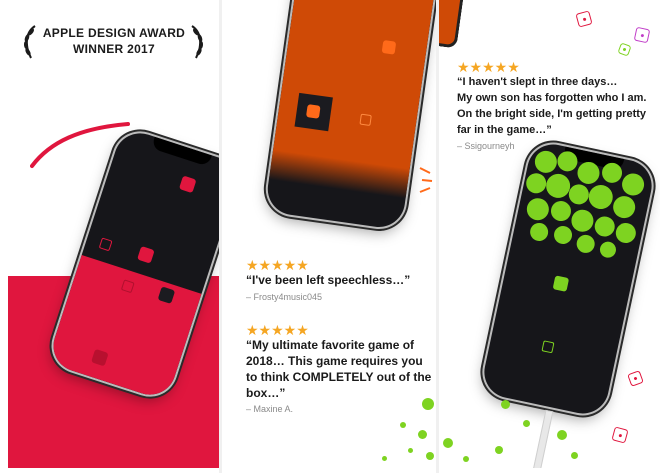 The width and height of the screenshot is (660, 473). Describe the element at coordinates (330, 345) in the screenshot. I see `review-quote-line: “My ultimate favorite game of` at that location.